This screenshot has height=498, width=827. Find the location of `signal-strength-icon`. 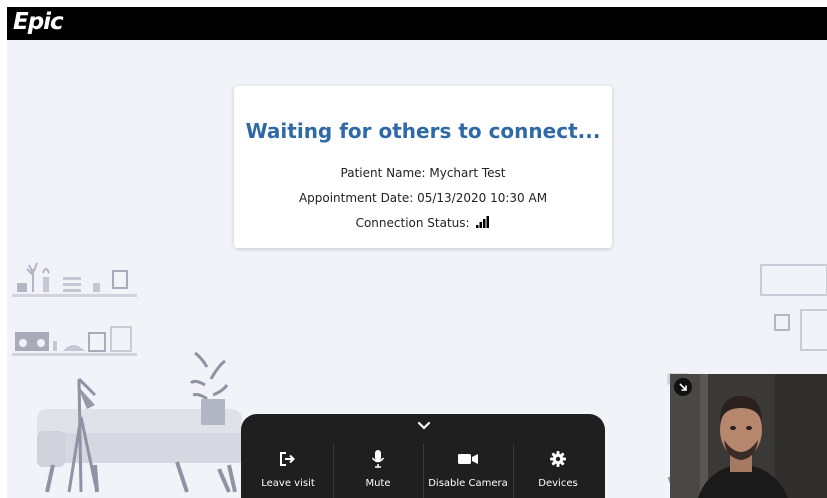

signal-strength-icon is located at coordinates (483, 222).